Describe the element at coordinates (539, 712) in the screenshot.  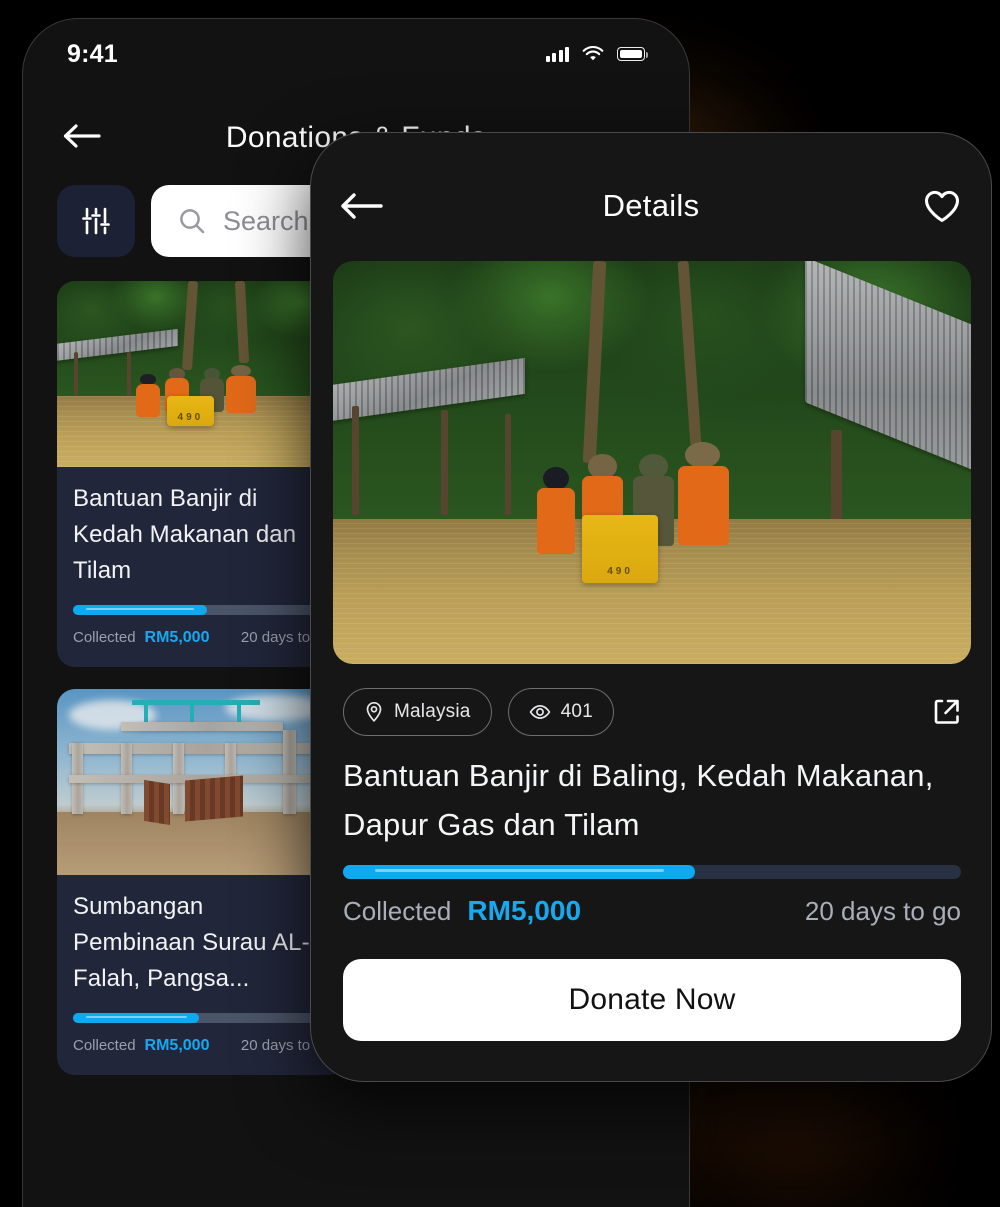
I see `eye-icon` at that location.